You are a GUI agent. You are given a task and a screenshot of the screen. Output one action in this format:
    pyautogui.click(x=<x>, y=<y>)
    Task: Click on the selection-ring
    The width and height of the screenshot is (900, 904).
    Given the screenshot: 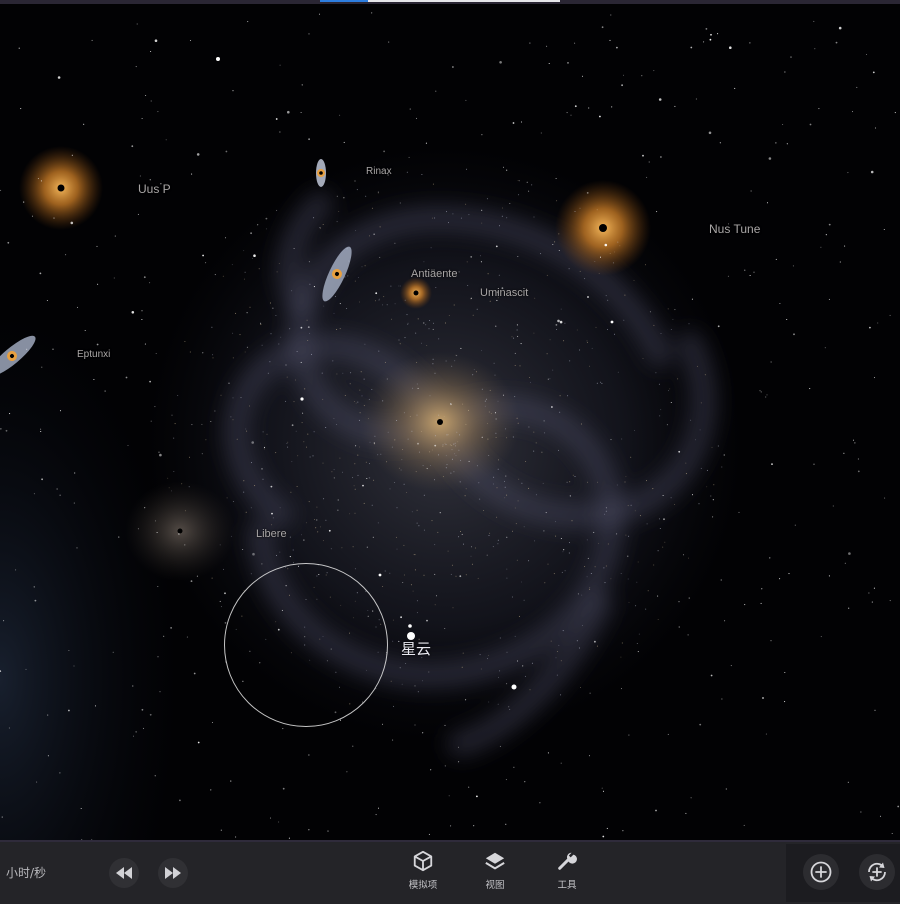 What is the action you would take?
    pyautogui.click(x=306, y=645)
    